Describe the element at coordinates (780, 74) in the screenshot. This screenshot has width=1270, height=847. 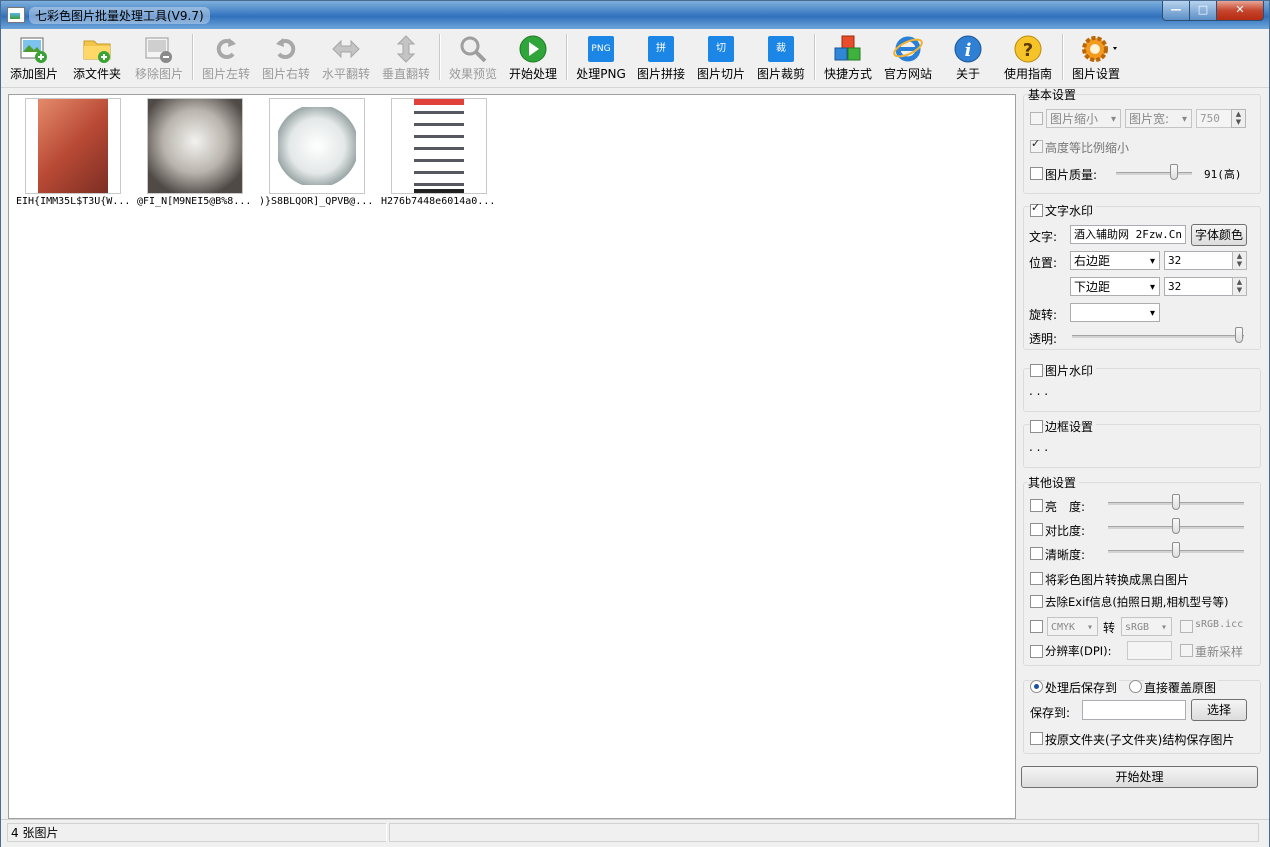
I see `crop-label: 图片裁剪` at that location.